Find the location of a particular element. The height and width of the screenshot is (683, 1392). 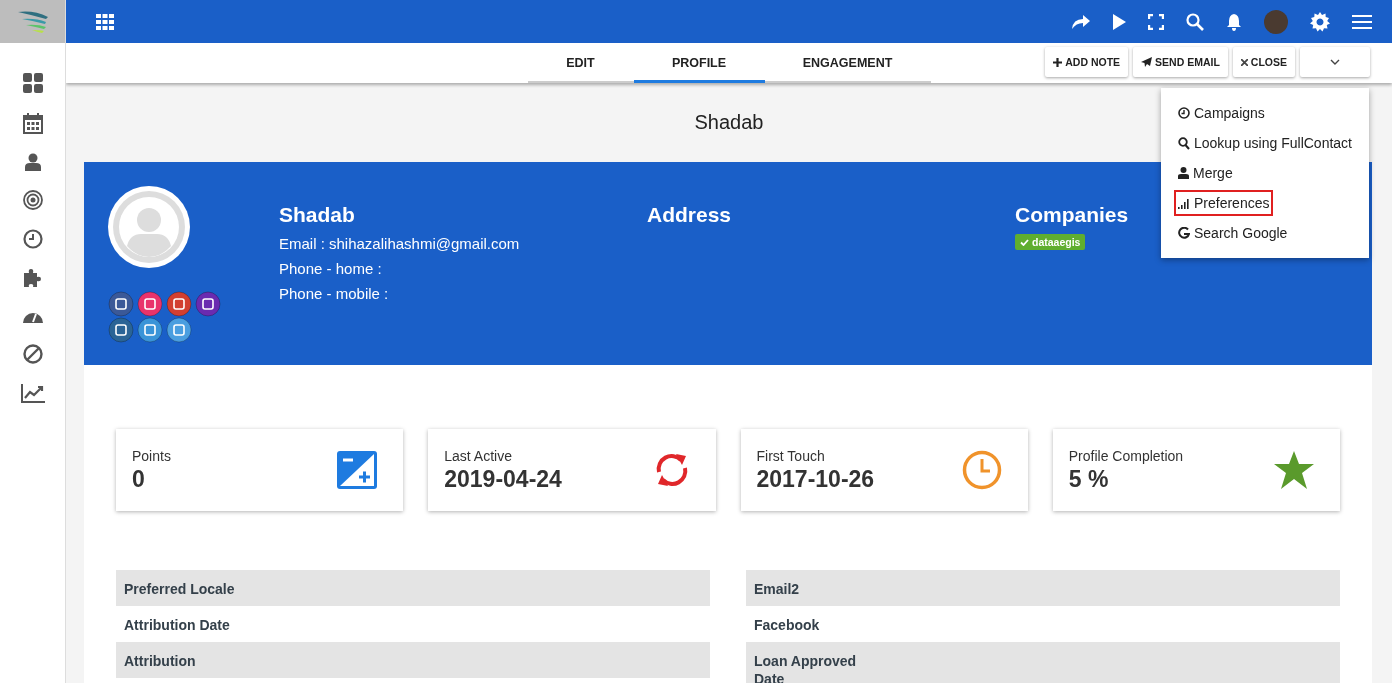

close-icon is located at coordinates (1244, 62).